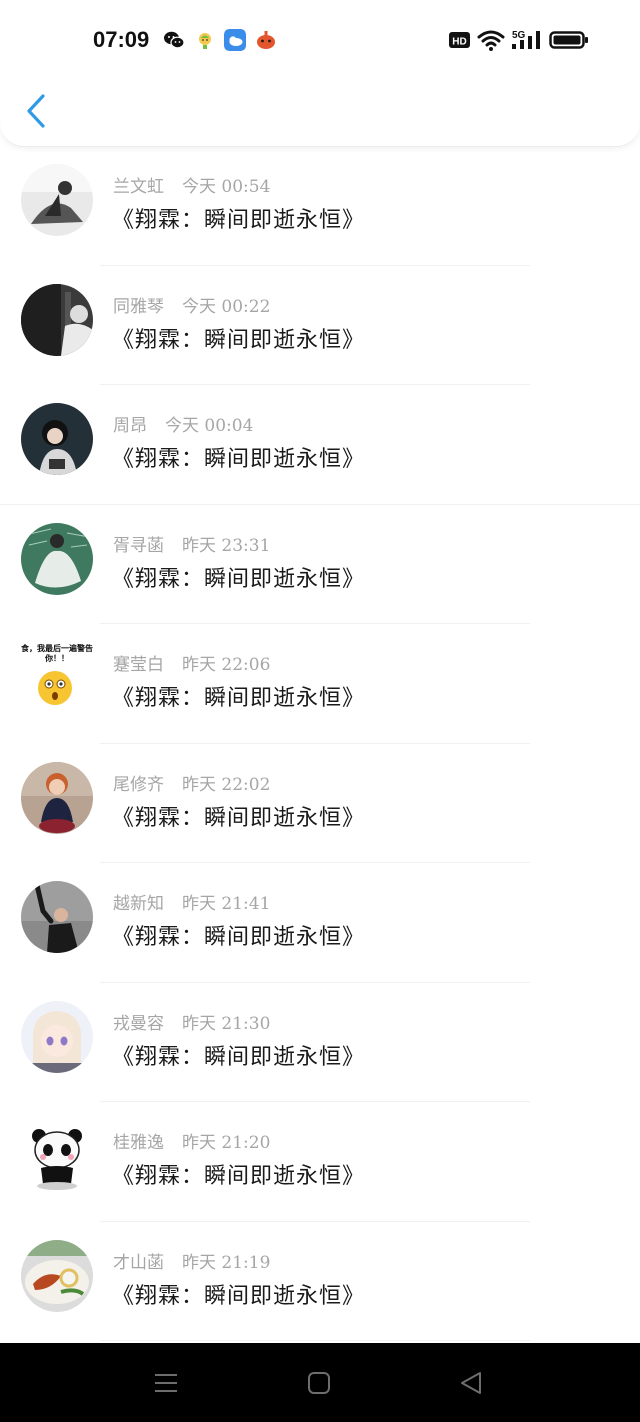 The image size is (640, 1422). Describe the element at coordinates (57, 653) in the screenshot. I see `sticker-text: 食，我最后一遍警告你！！` at that location.